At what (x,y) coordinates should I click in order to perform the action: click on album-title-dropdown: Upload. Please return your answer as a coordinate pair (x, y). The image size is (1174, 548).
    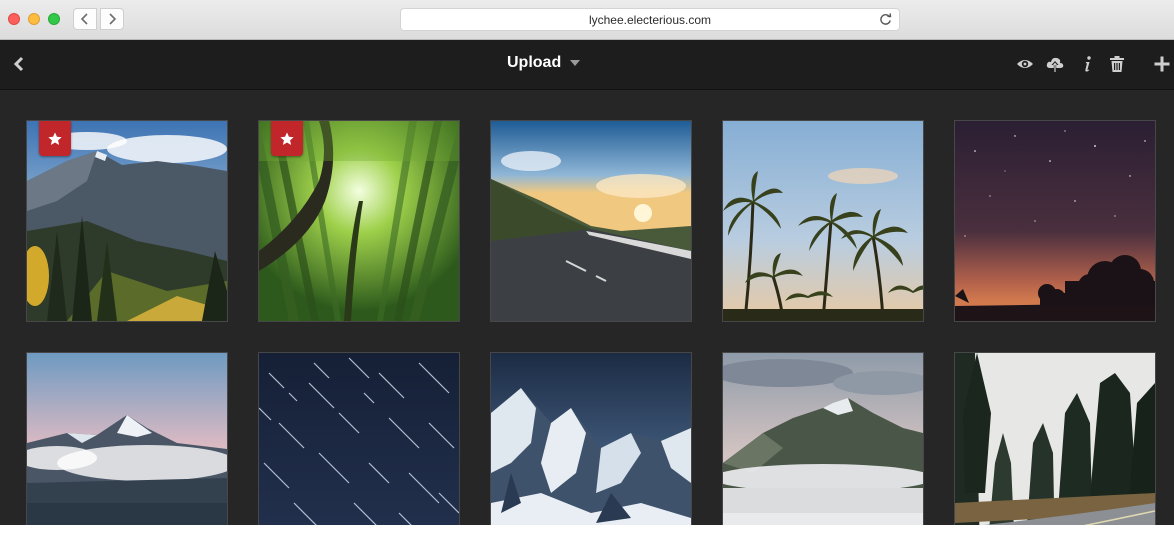
    Looking at the image, I should click on (544, 63).